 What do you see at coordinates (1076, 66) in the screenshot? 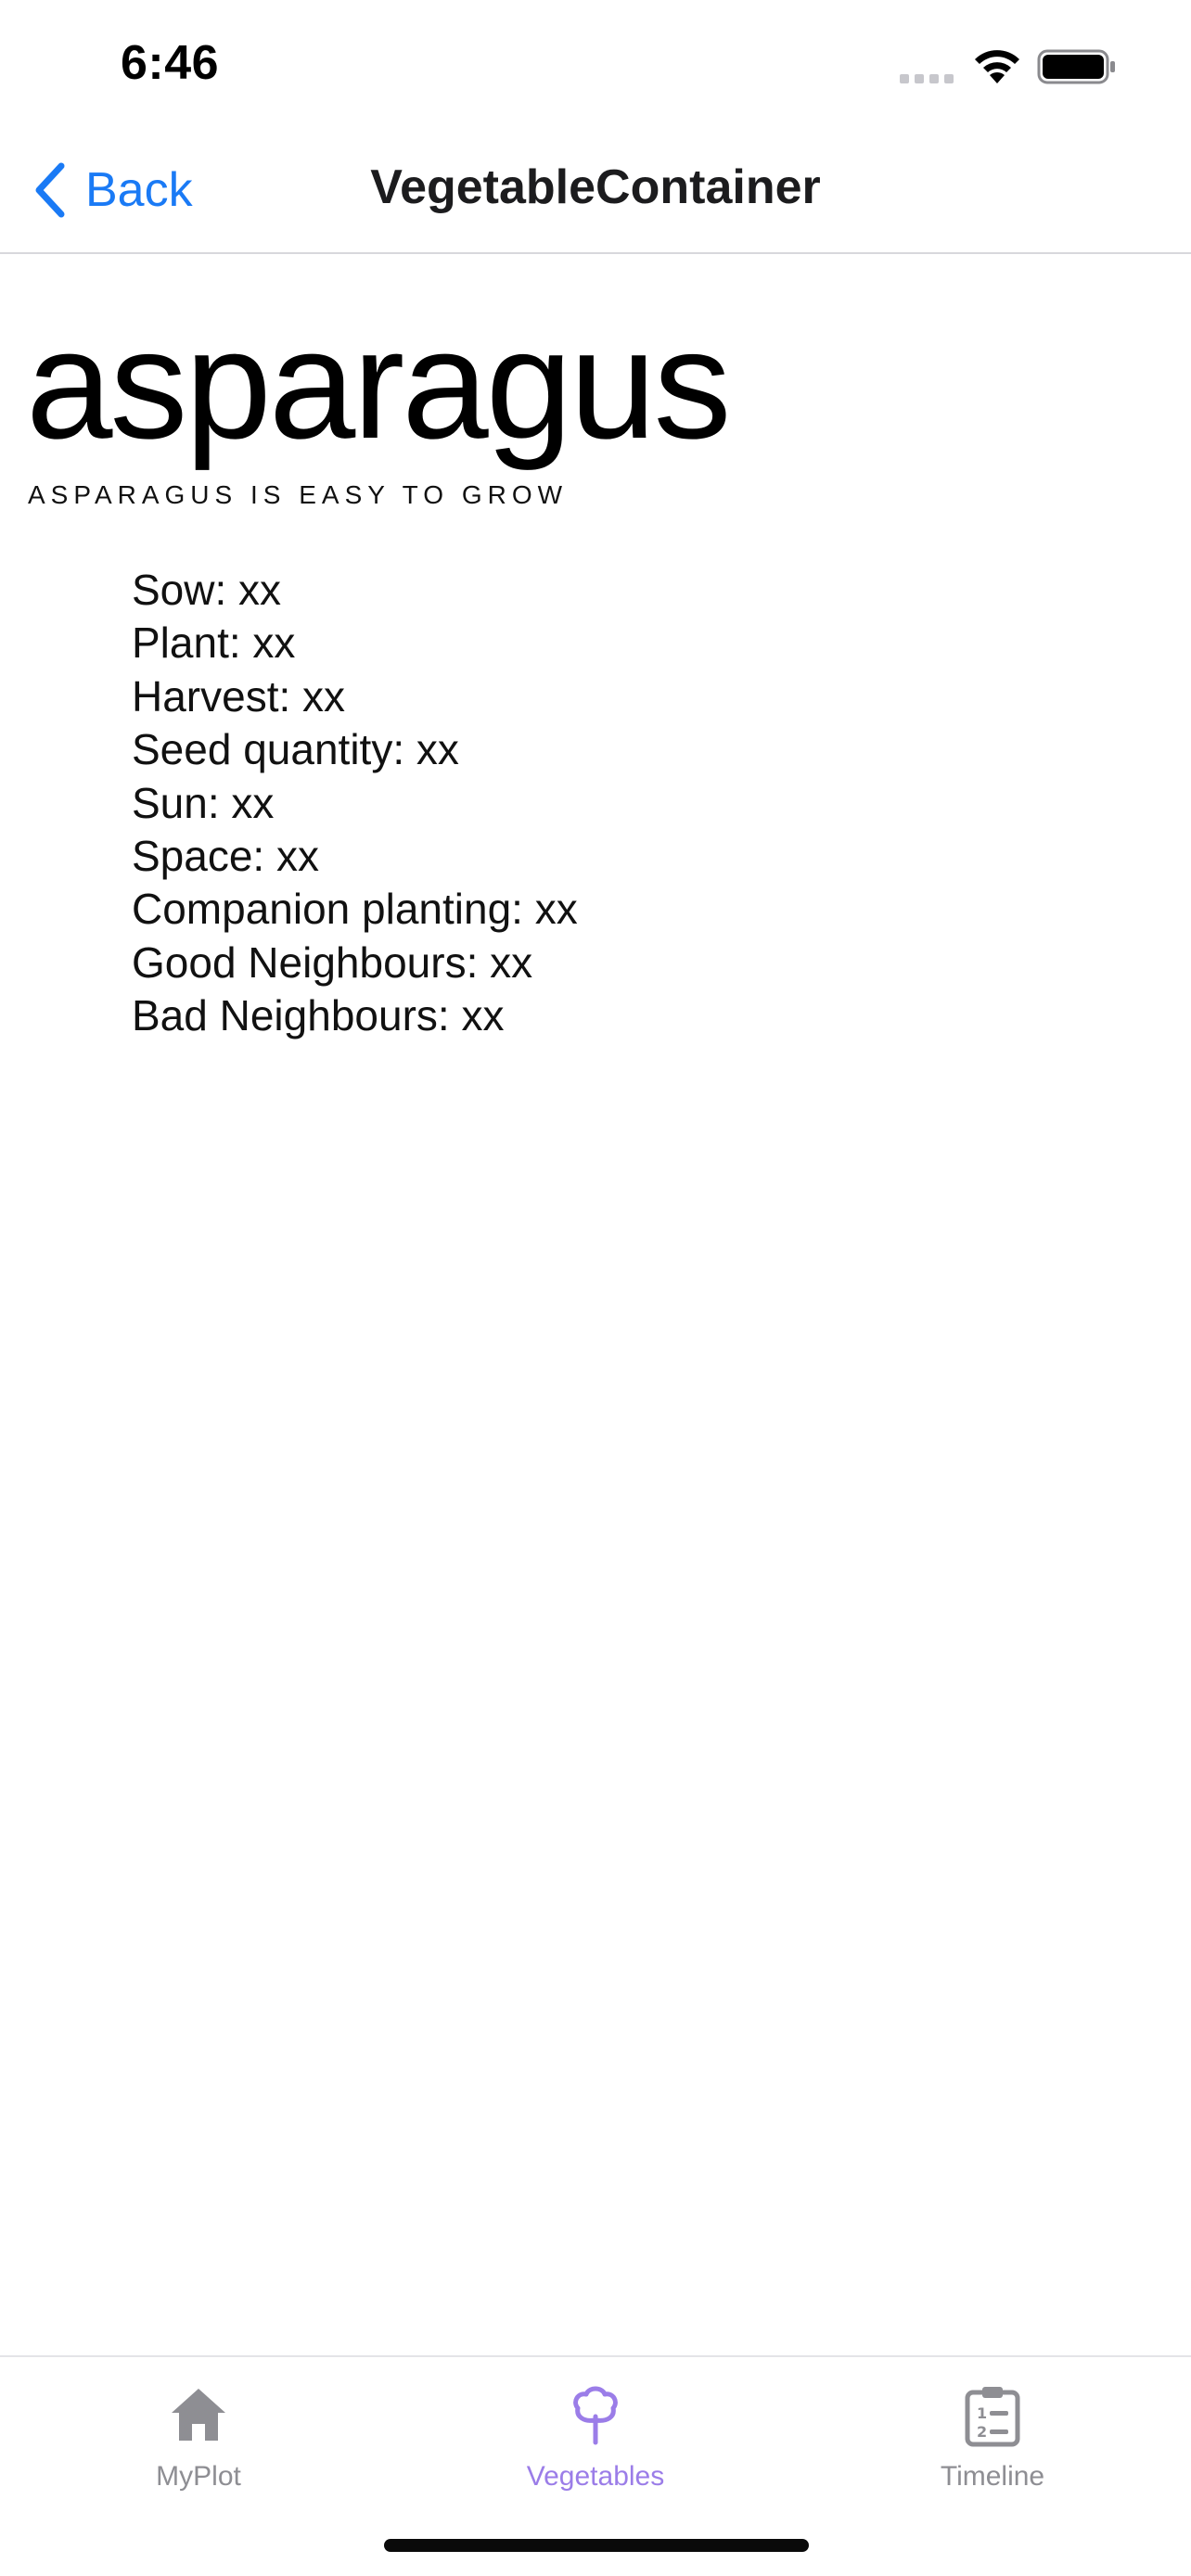
I see `battery-icon` at bounding box center [1076, 66].